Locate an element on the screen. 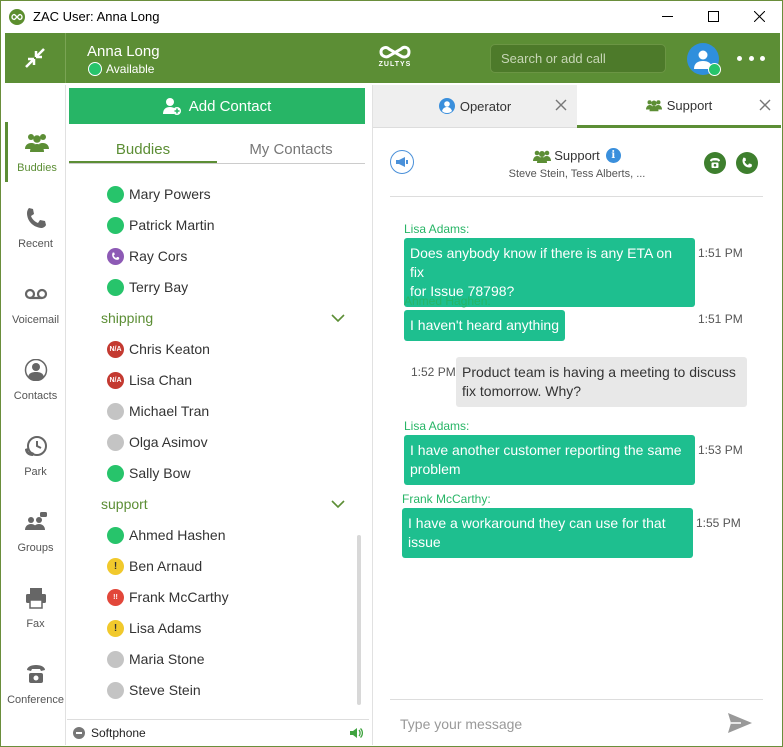 This screenshot has width=783, height=747. buddy-row: Michael Tran is located at coordinates (158, 411).